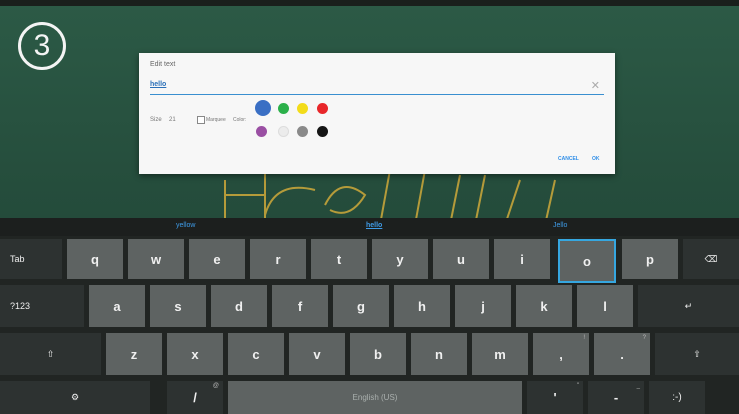 This screenshot has width=739, height=414. Describe the element at coordinates (42, 46) in the screenshot. I see `step-number-badge: 3` at that location.